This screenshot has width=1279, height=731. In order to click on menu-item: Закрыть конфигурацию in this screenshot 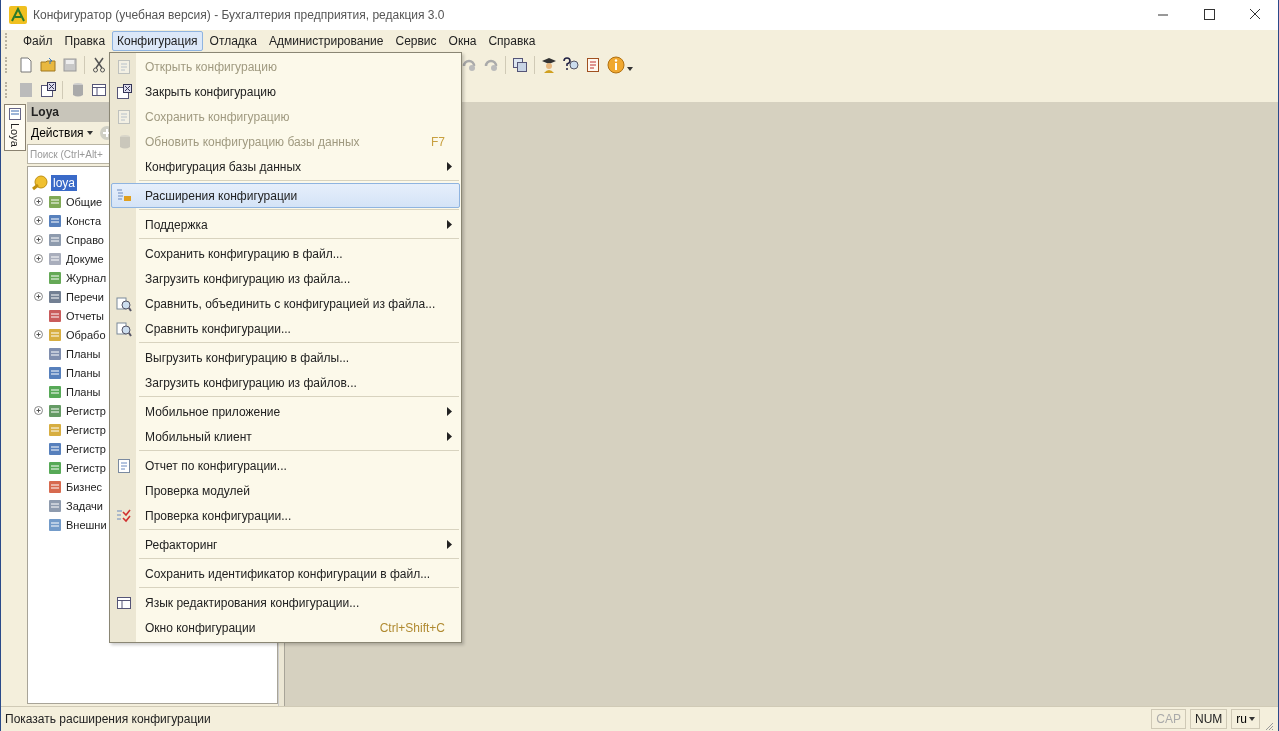, I will do `click(285, 91)`.